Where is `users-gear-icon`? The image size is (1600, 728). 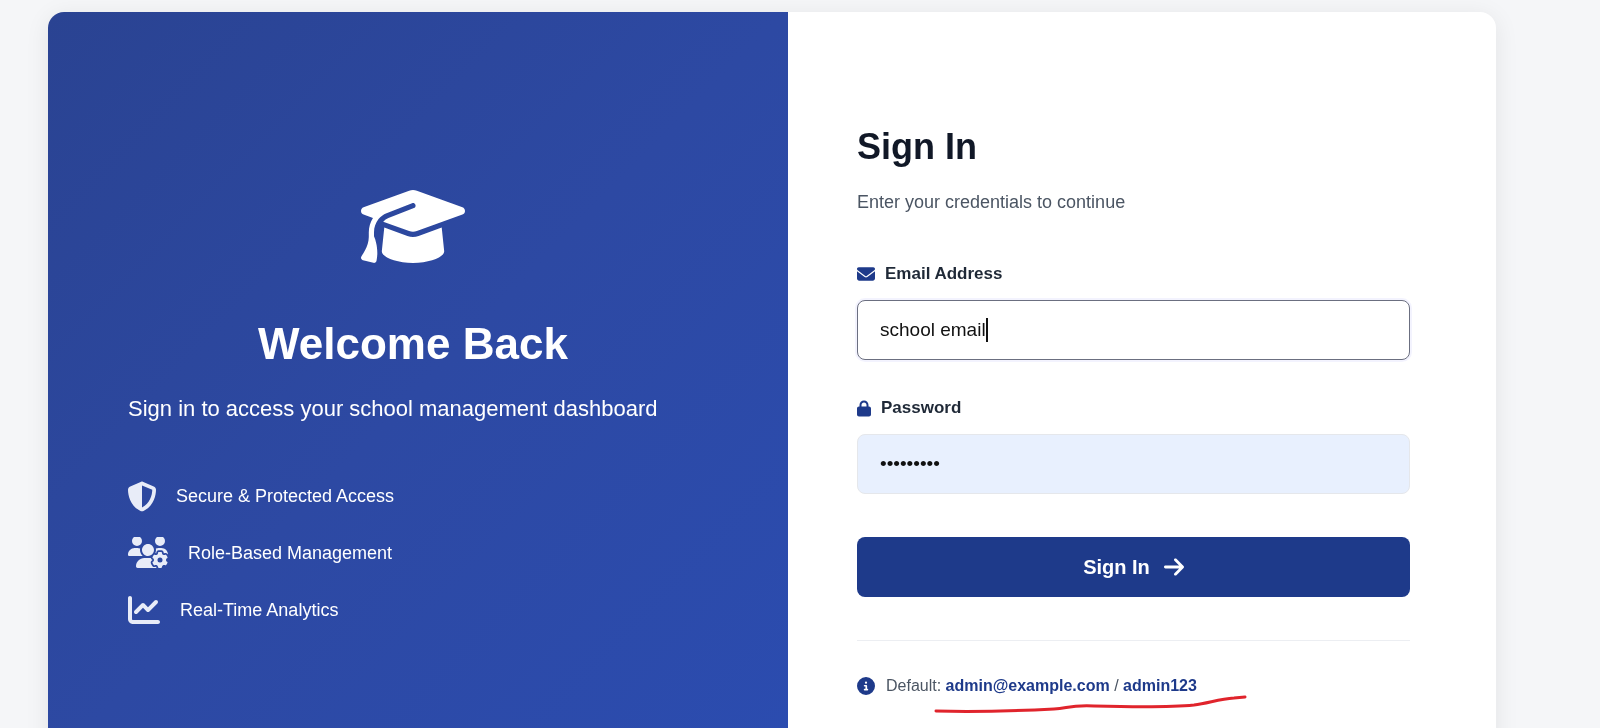 users-gear-icon is located at coordinates (148, 553).